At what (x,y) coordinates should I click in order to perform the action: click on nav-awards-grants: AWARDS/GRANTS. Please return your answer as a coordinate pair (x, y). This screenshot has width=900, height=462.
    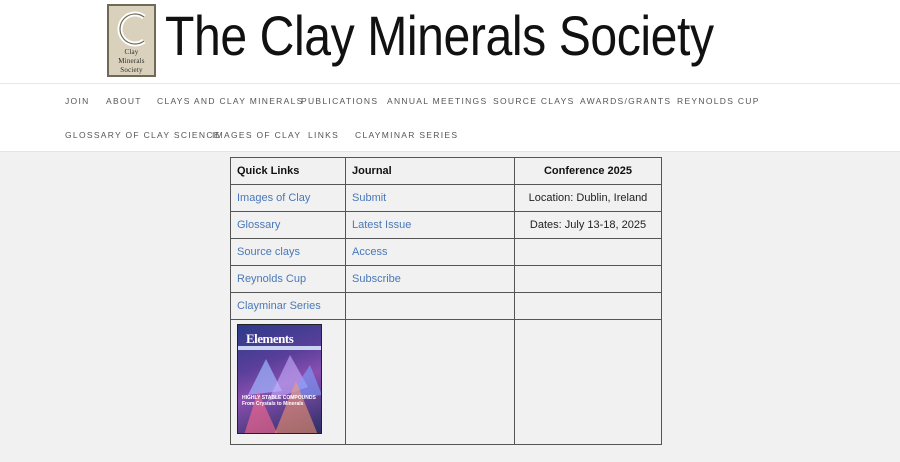
    Looking at the image, I should click on (625, 101).